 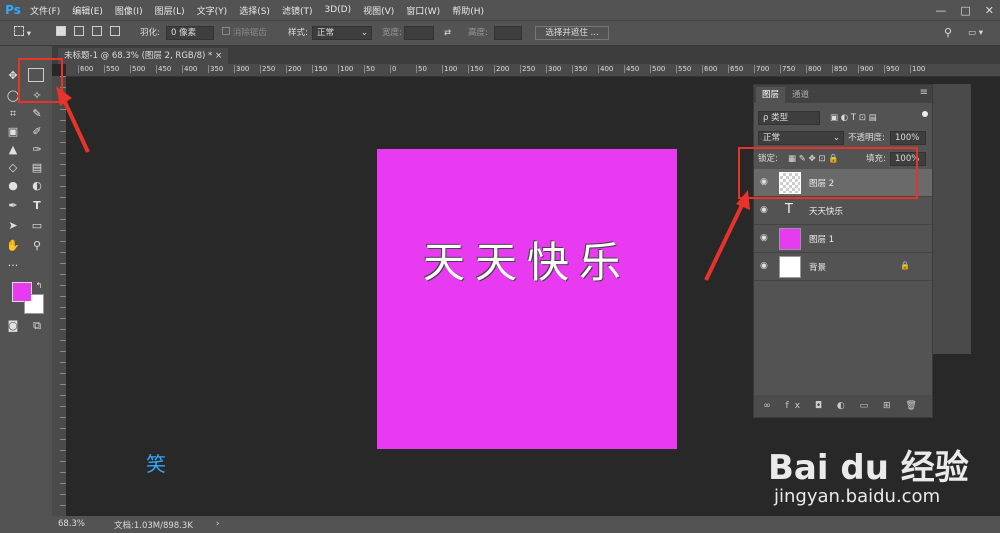 What do you see at coordinates (73, 119) in the screenshot?
I see `arrow-to-marquee` at bounding box center [73, 119].